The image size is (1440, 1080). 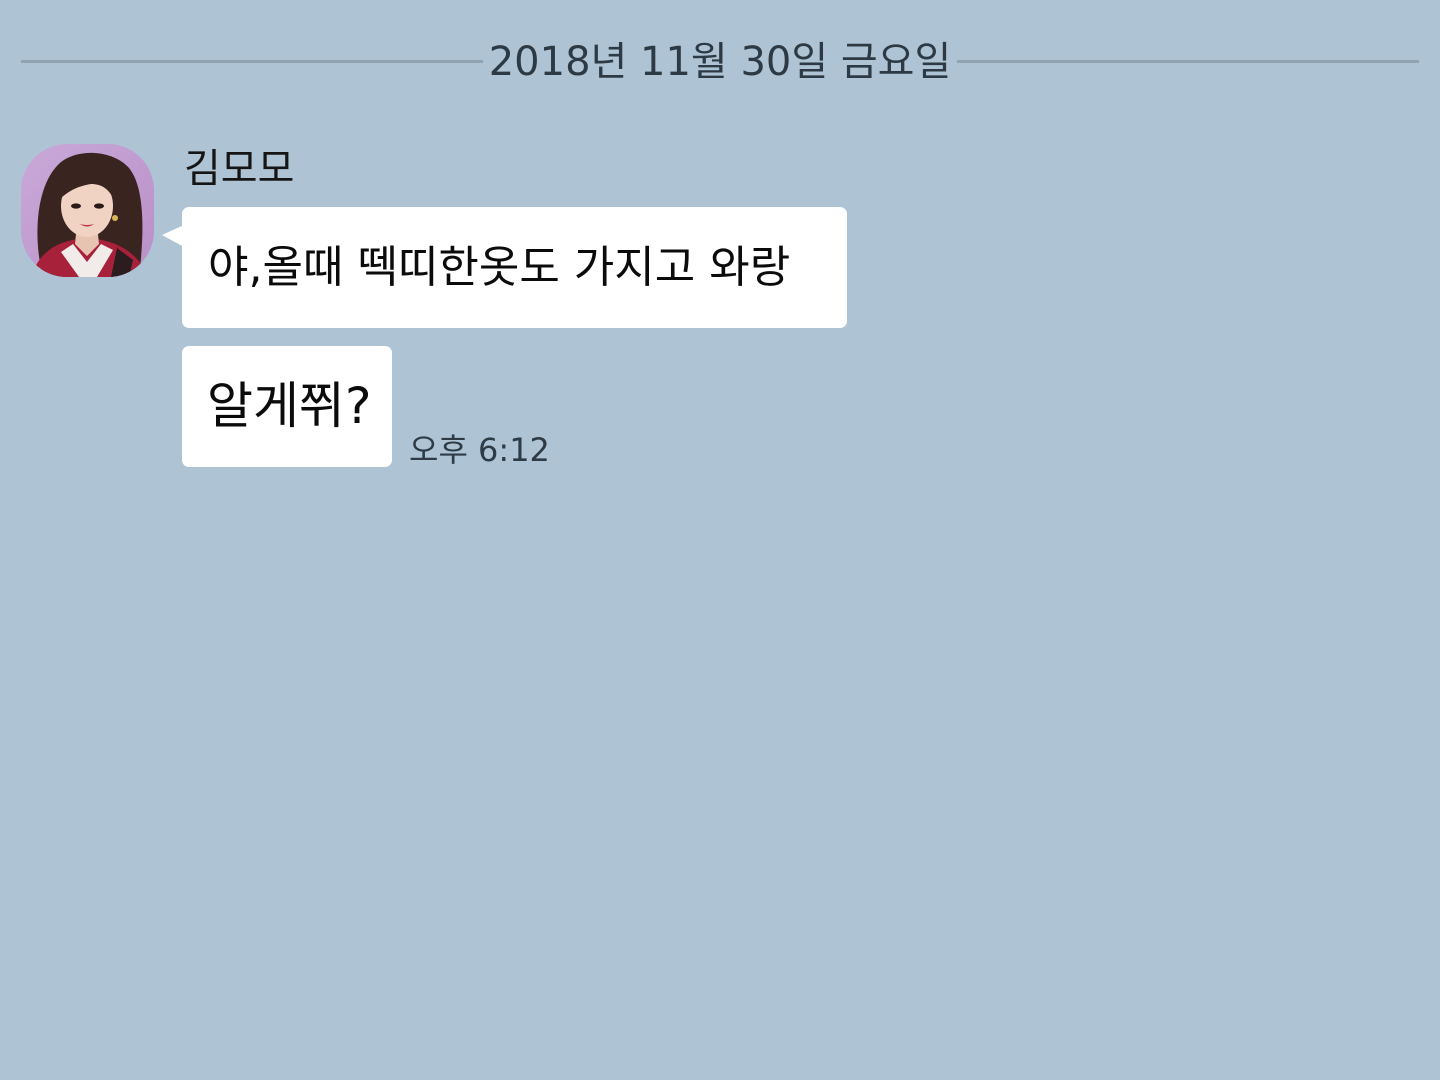 I want to click on message-bubble: 알게쮜?, so click(x=287, y=406).